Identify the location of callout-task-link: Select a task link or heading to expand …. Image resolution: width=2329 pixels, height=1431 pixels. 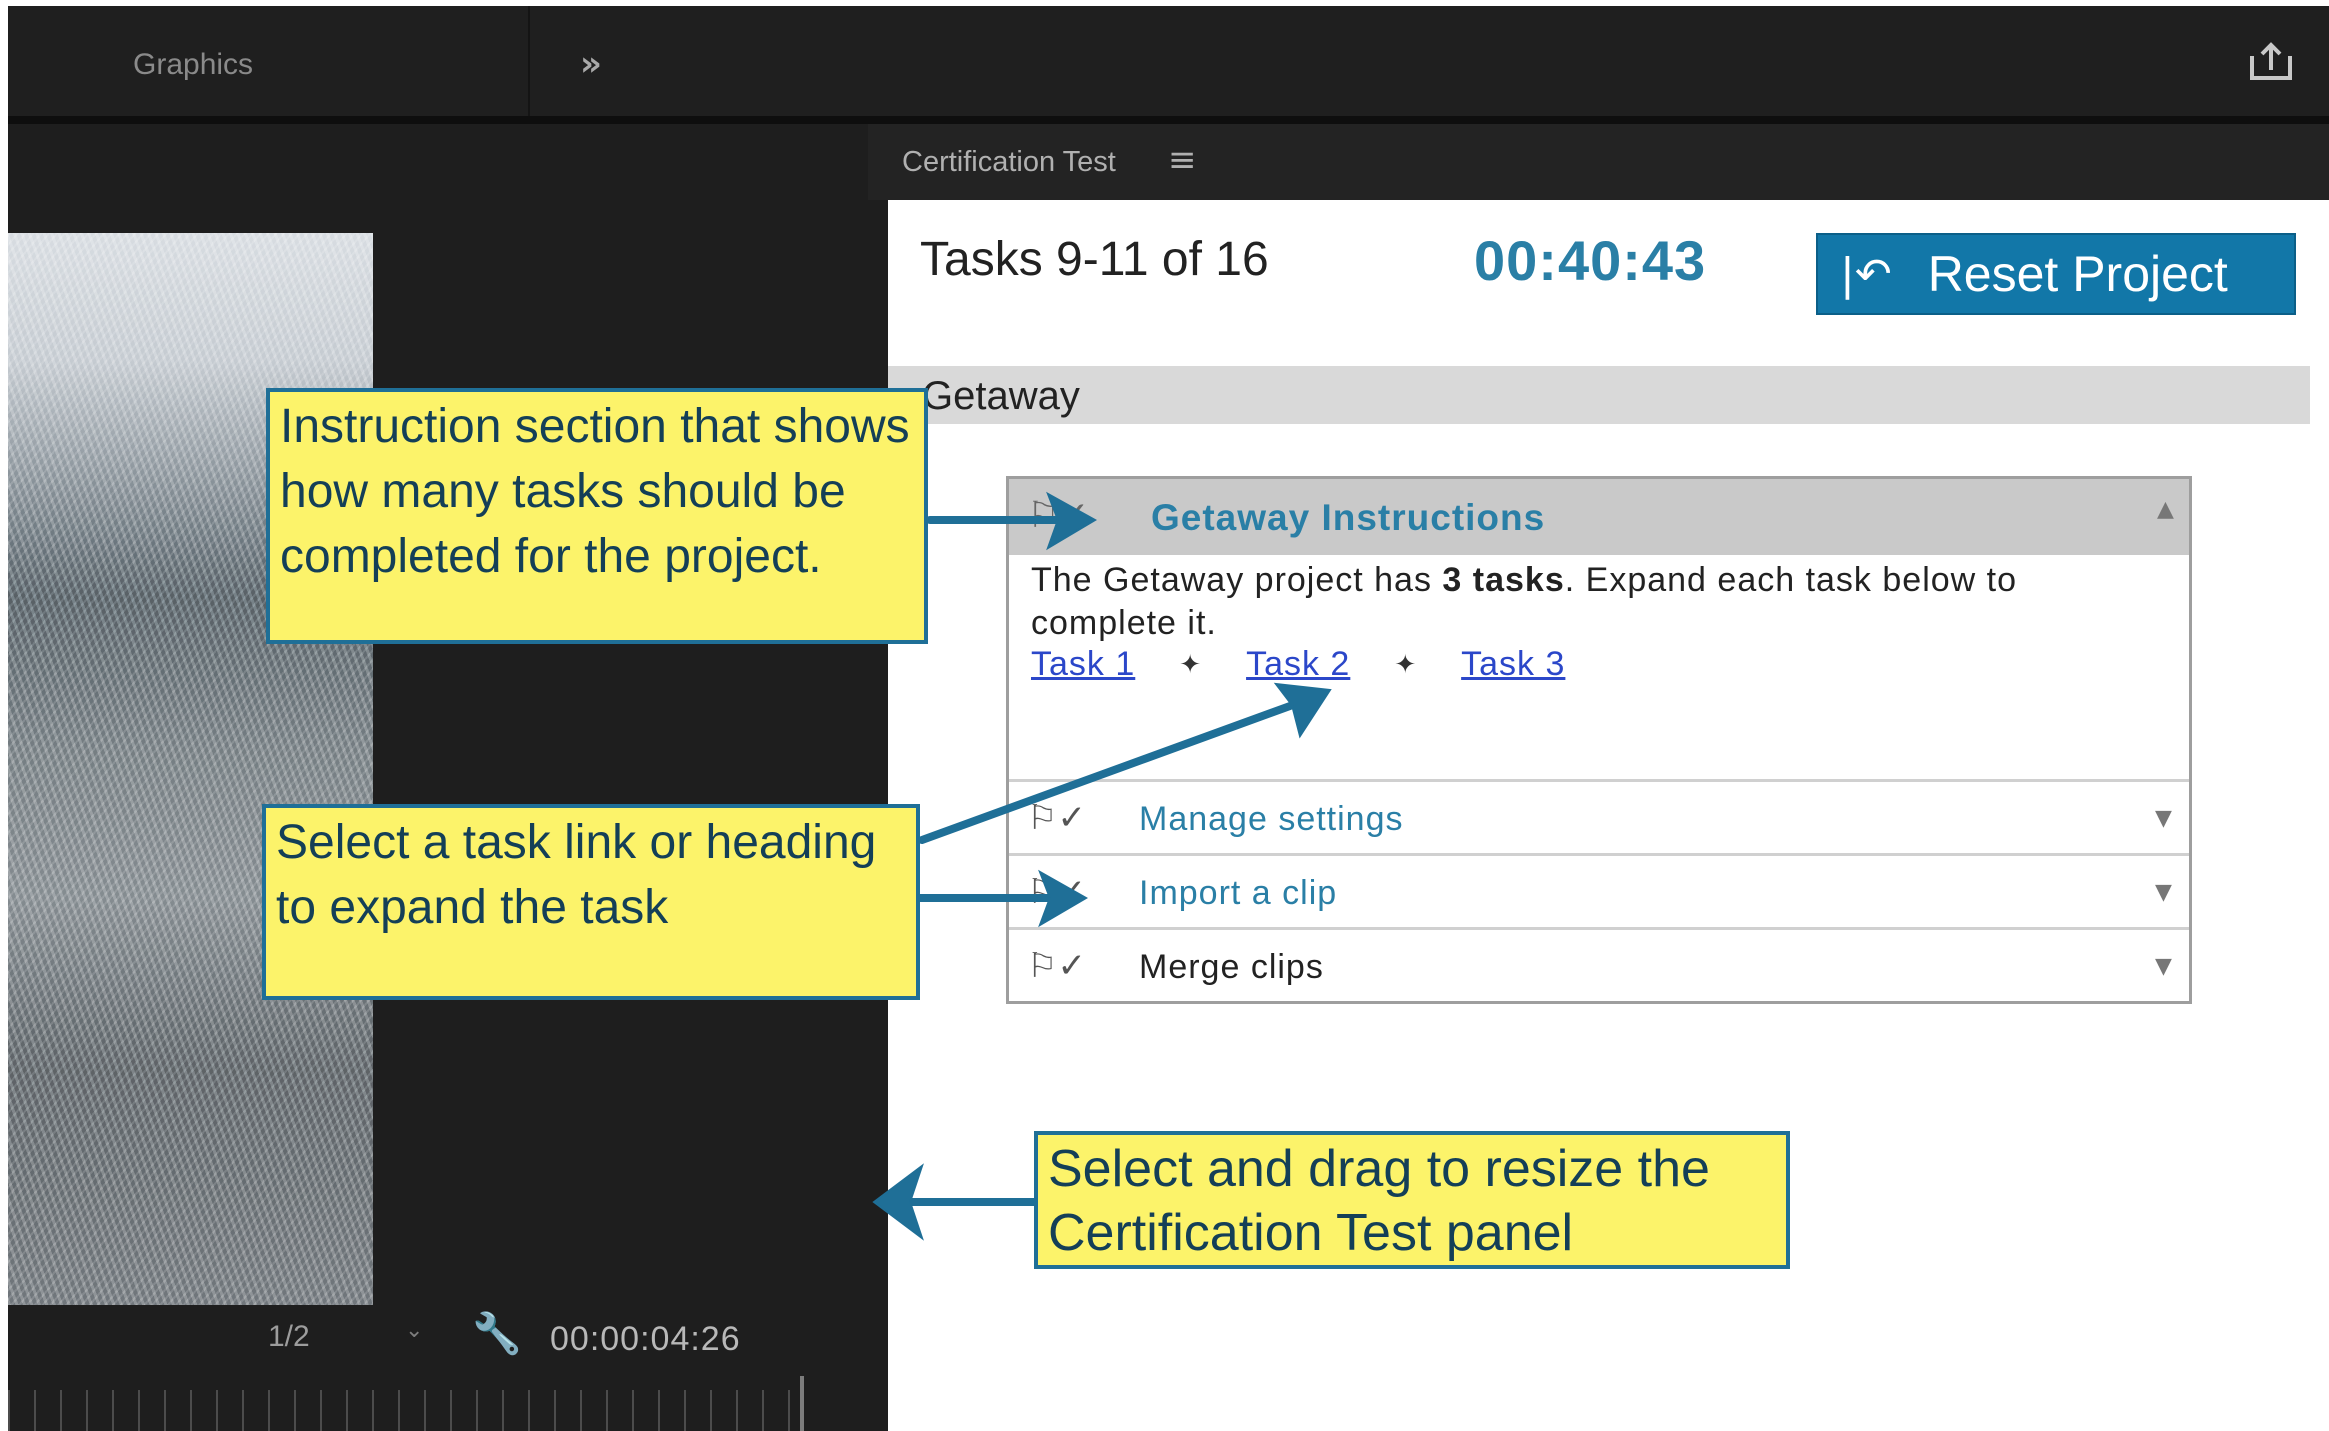
(591, 902).